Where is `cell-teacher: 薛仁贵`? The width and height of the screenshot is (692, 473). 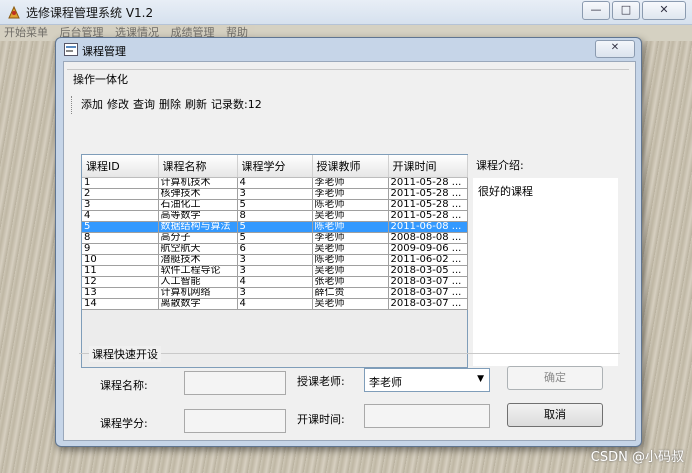
cell-teacher: 薛仁贵 is located at coordinates (350, 293).